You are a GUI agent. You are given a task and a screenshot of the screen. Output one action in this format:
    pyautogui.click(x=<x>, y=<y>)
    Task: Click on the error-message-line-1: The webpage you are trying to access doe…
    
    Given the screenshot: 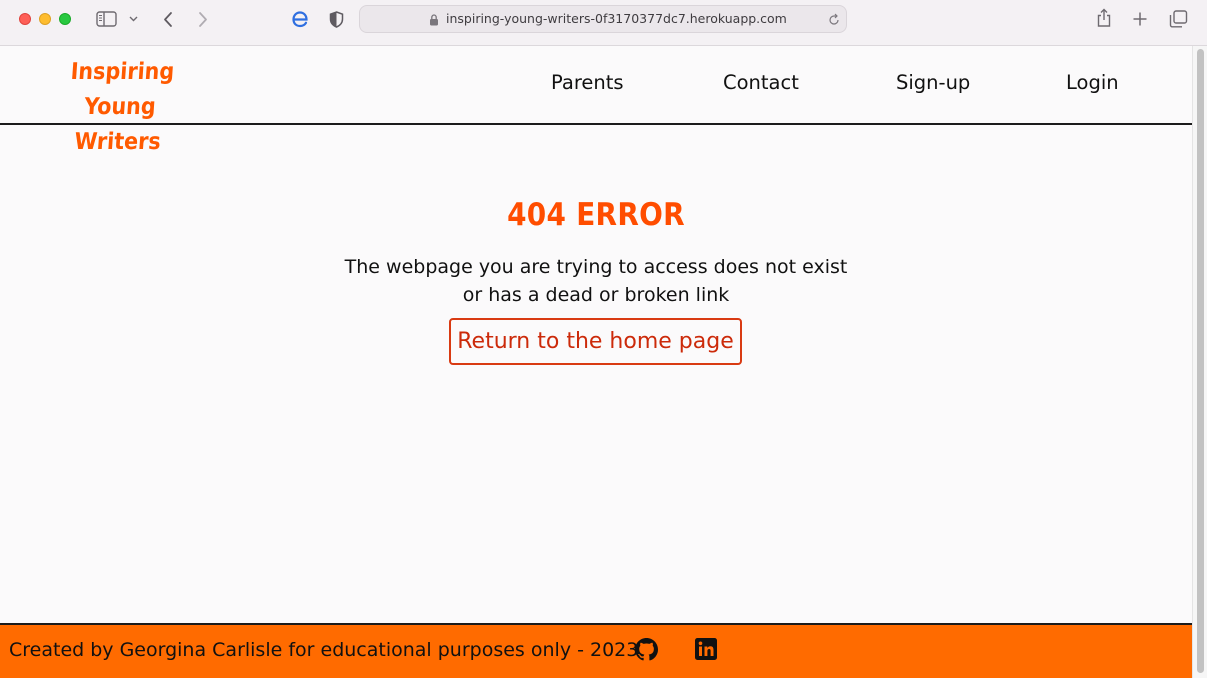 What is the action you would take?
    pyautogui.click(x=596, y=267)
    